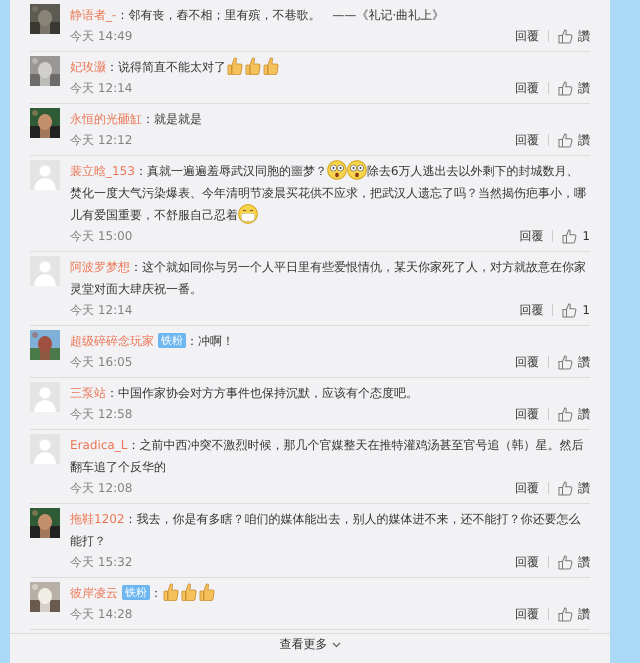 The width and height of the screenshot is (640, 663). Describe the element at coordinates (336, 645) in the screenshot. I see `chevron-down-icon` at that location.